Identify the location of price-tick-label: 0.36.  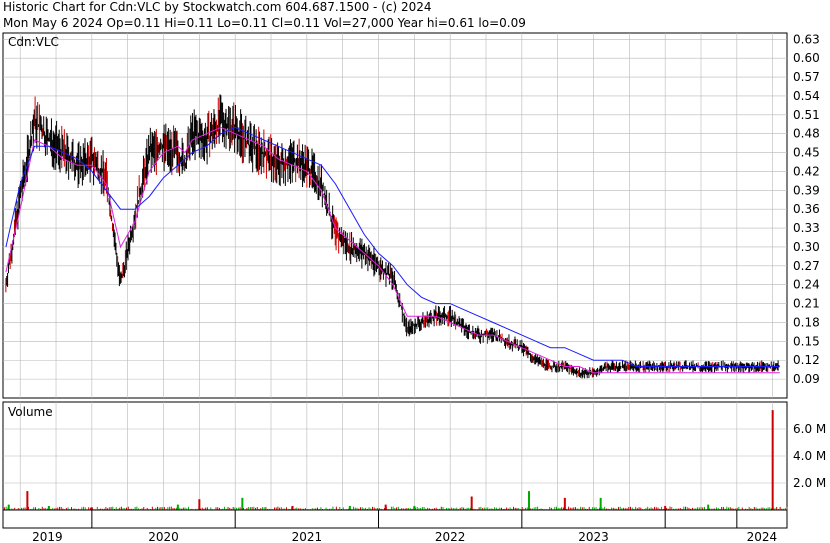
(806, 209).